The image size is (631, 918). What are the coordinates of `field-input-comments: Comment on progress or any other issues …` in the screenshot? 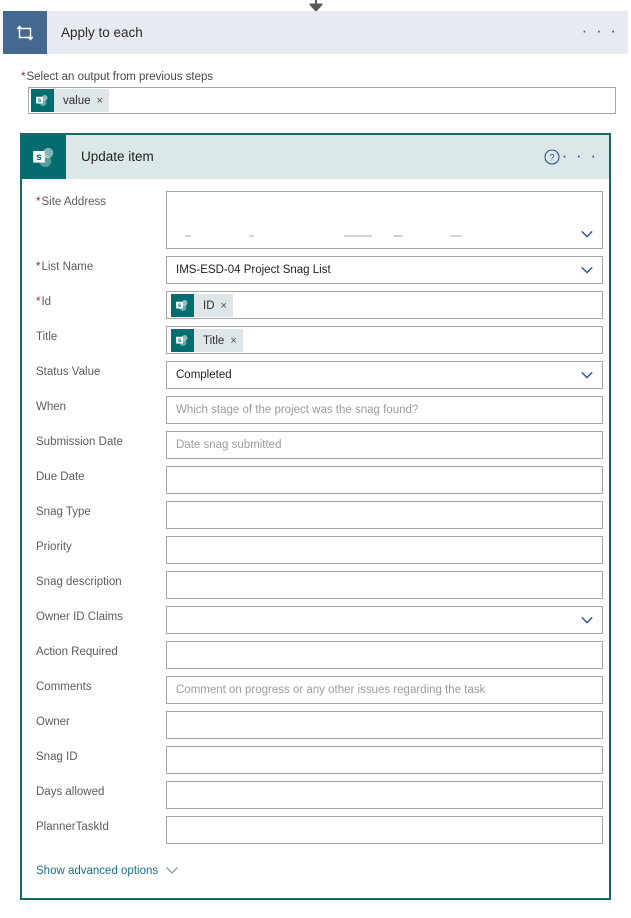 It's located at (384, 690).